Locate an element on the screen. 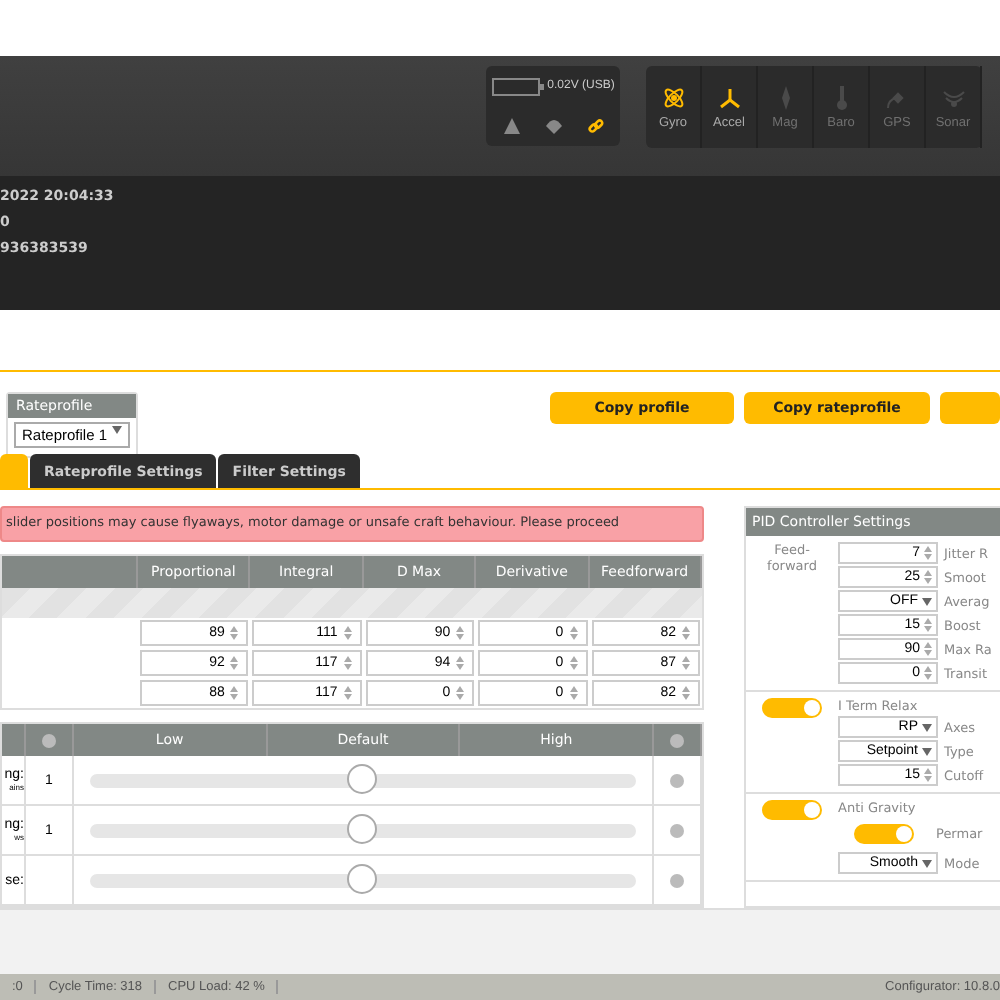 This screenshot has width=1000, height=1000. atom-icon is located at coordinates (673, 97).